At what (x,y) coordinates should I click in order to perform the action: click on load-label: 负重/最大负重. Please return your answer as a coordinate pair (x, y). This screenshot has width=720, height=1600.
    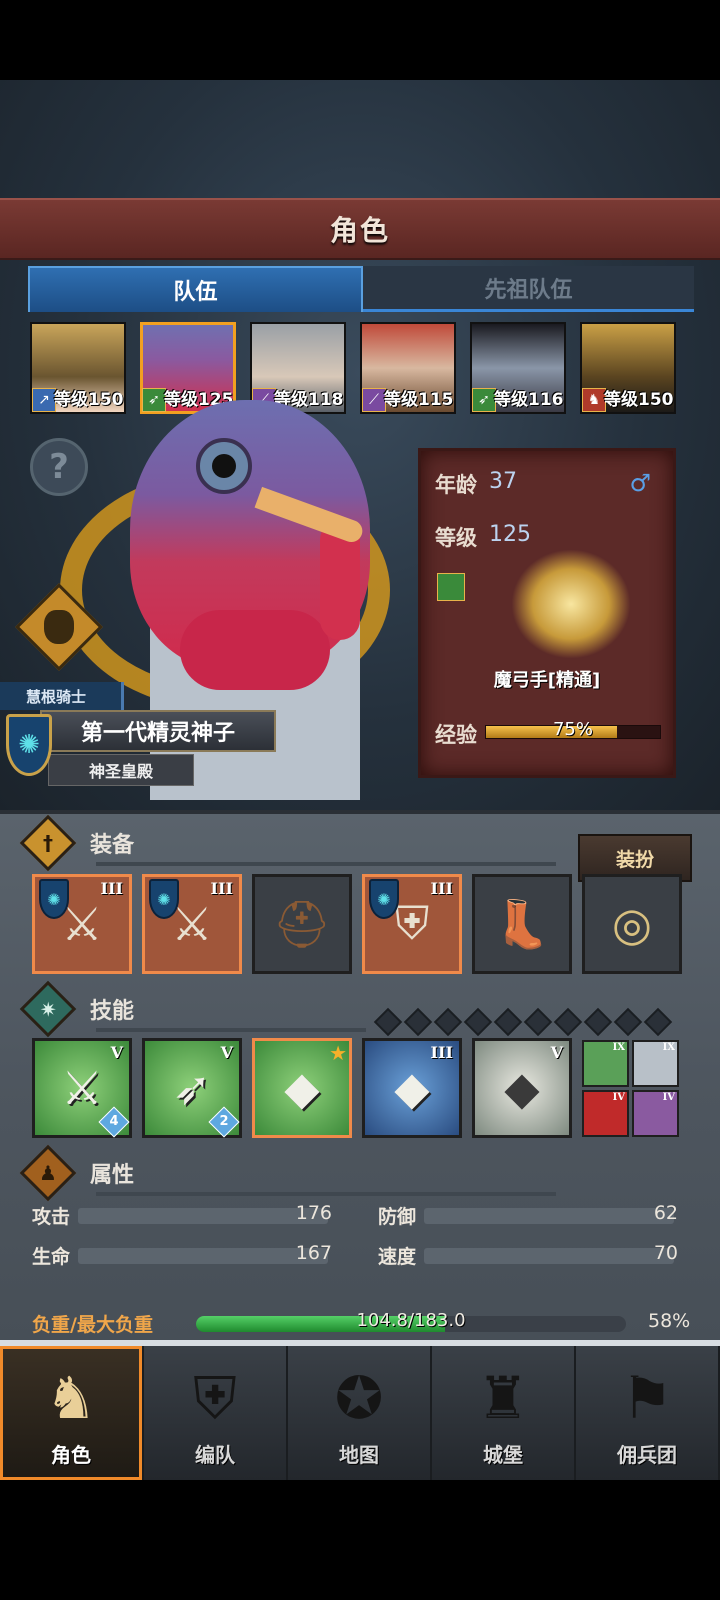
    Looking at the image, I should click on (92, 1325).